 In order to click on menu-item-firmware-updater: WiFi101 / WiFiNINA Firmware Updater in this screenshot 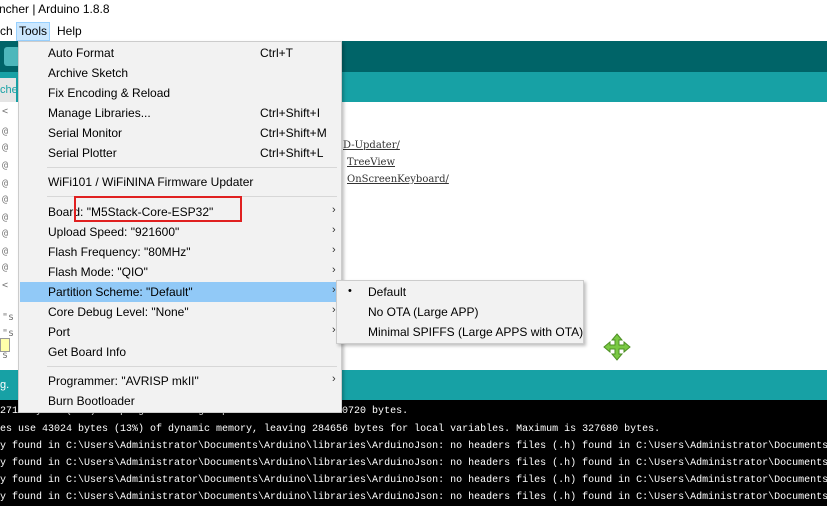, I will do `click(180, 182)`.